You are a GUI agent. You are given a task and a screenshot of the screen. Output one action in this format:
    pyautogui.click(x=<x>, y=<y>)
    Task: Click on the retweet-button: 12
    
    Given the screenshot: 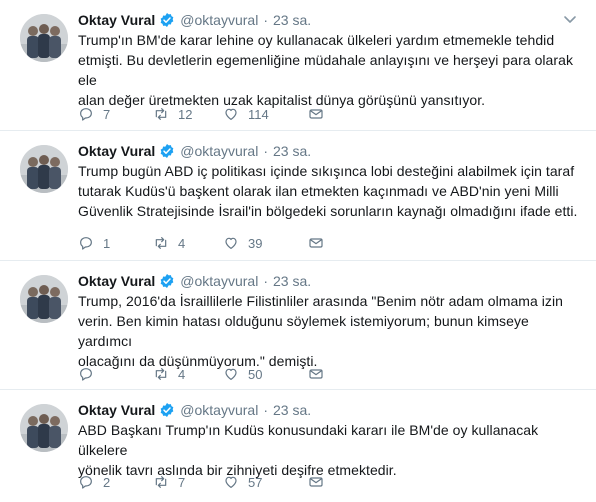 What is the action you would take?
    pyautogui.click(x=188, y=114)
    